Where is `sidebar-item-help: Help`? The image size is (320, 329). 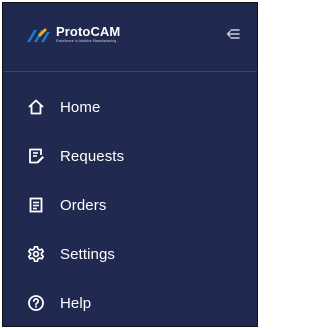
sidebar-item-help: Help is located at coordinates (130, 303).